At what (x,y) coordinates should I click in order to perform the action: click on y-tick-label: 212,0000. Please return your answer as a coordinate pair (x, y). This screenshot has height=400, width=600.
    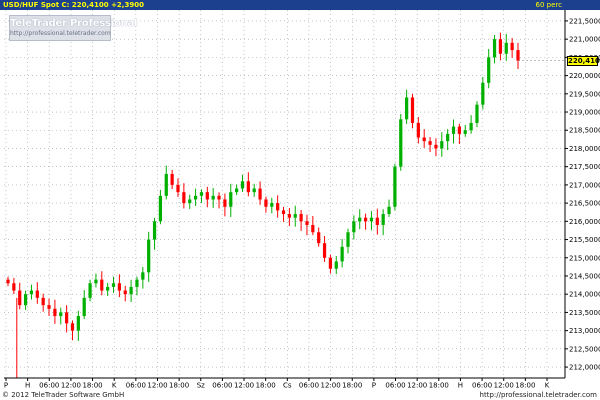
    Looking at the image, I should click on (584, 368).